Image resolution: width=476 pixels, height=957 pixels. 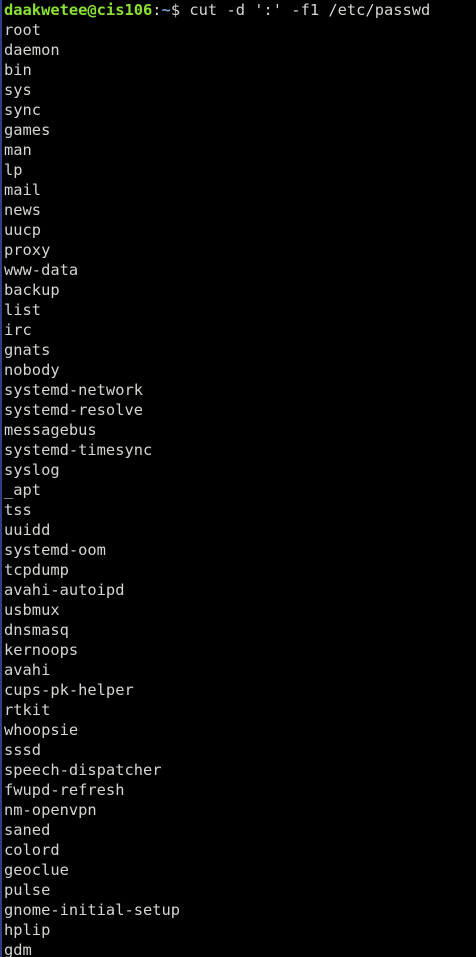 I want to click on output-line: irc, so click(x=18, y=330).